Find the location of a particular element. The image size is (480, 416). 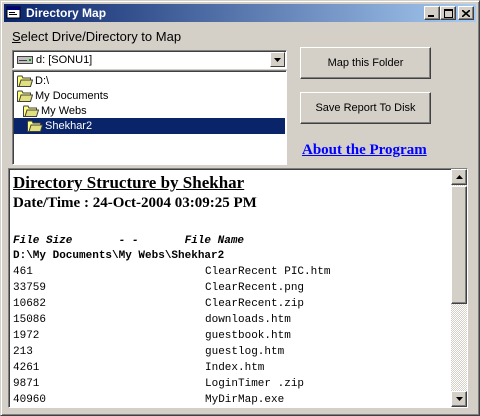

about-program-link: About the Program is located at coordinates (364, 150).